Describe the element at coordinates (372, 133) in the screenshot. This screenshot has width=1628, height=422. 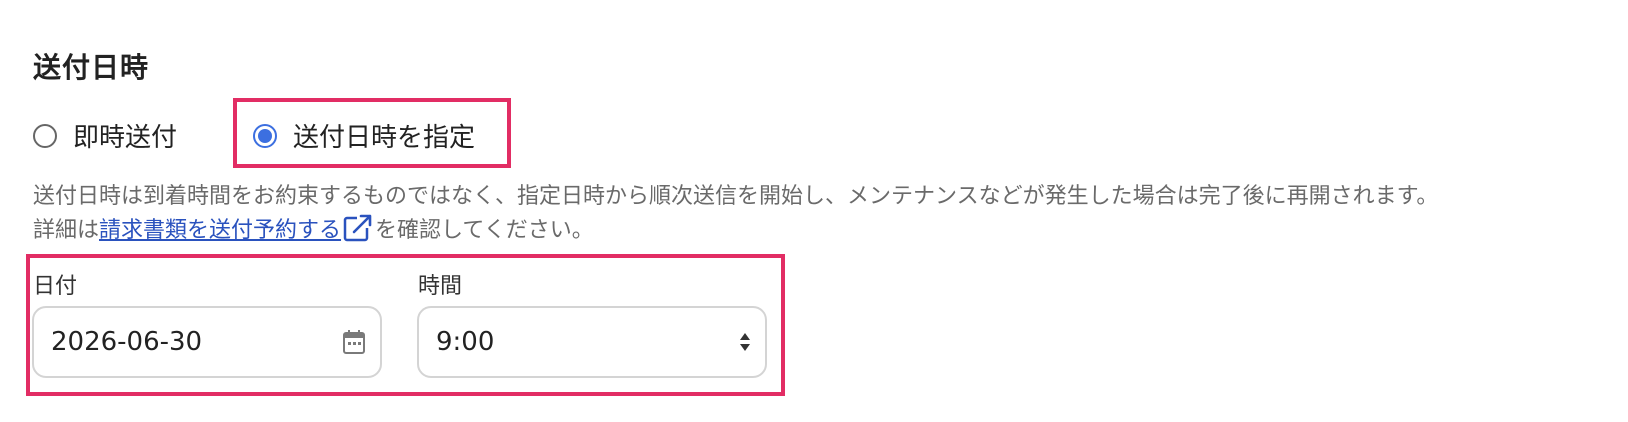
I see `highlight-box-radio` at that location.